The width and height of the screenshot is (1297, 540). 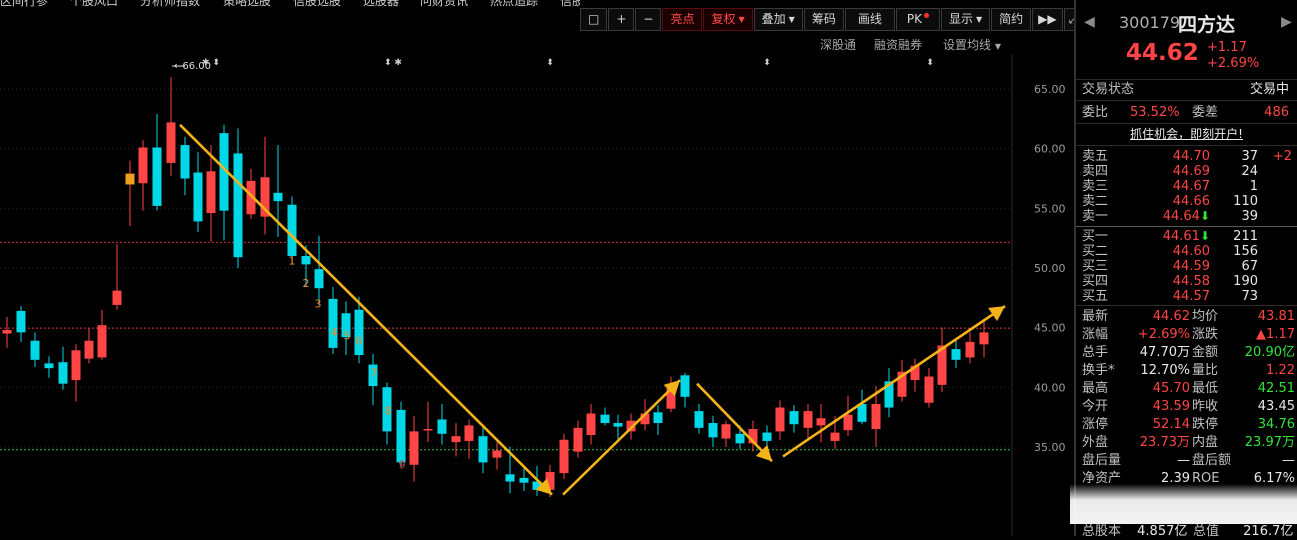 What do you see at coordinates (381, 4) in the screenshot?
I see `top-menu-item: 选股器` at bounding box center [381, 4].